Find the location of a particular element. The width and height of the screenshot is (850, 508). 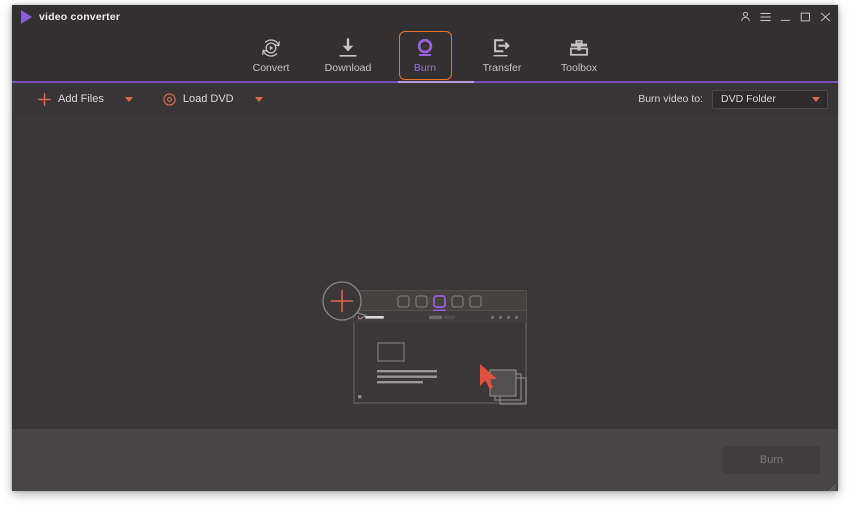

footer-bar: Burn is located at coordinates (425, 460).